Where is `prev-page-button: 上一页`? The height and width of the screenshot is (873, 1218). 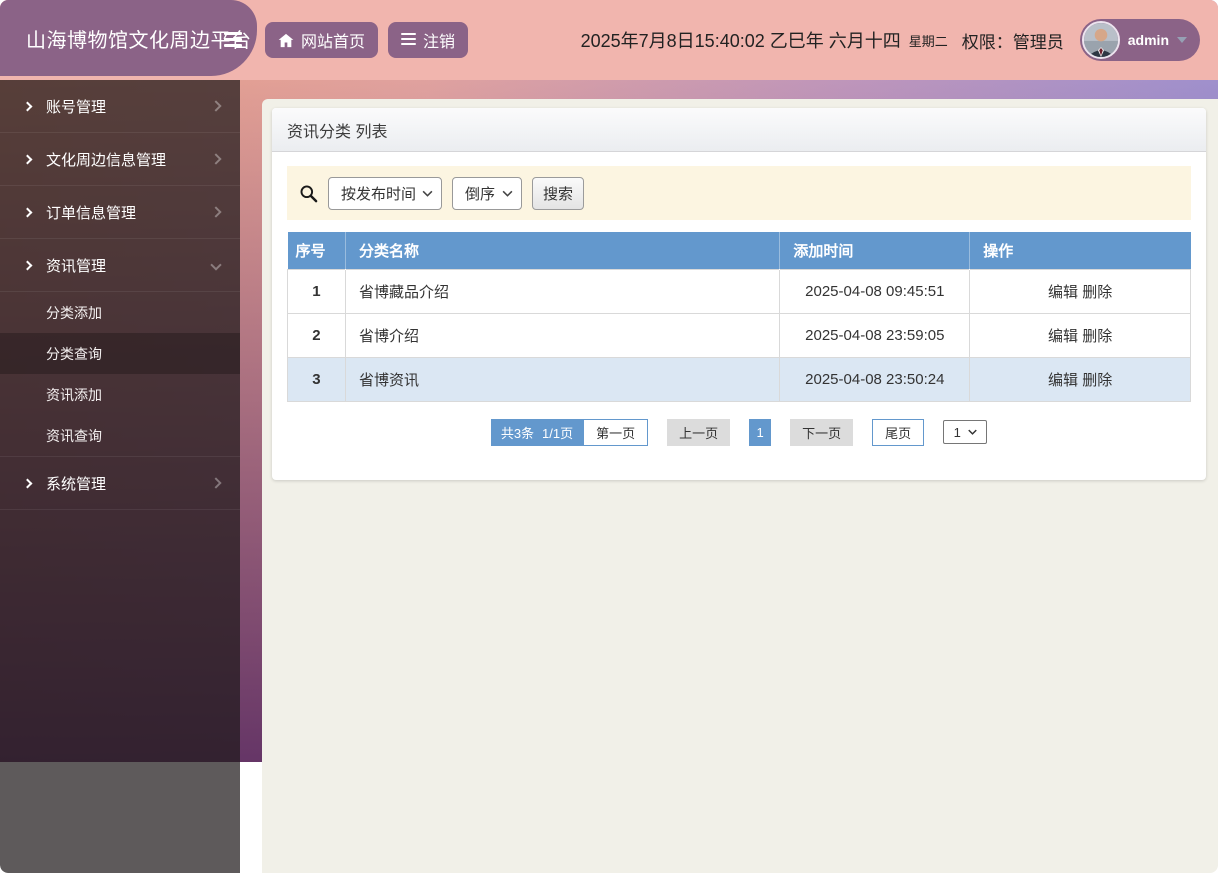
prev-page-button: 上一页 is located at coordinates (699, 432).